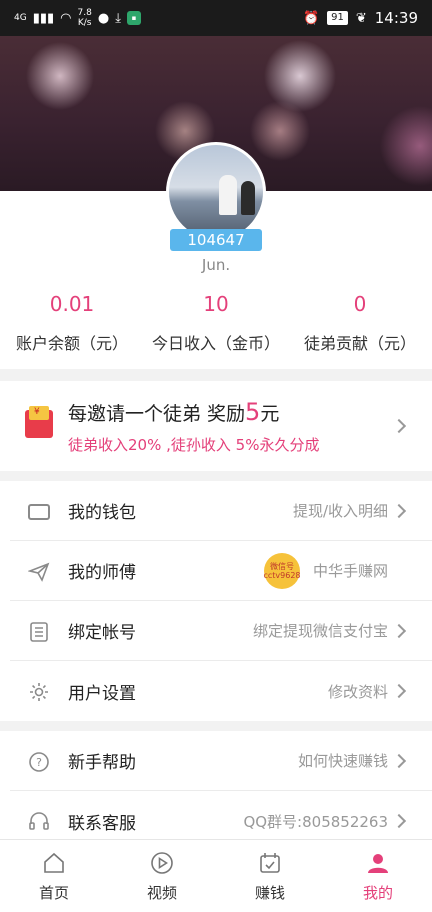 The image size is (432, 912). I want to click on menu-item-value: 绑定提现微信支付宝, so click(320, 631).